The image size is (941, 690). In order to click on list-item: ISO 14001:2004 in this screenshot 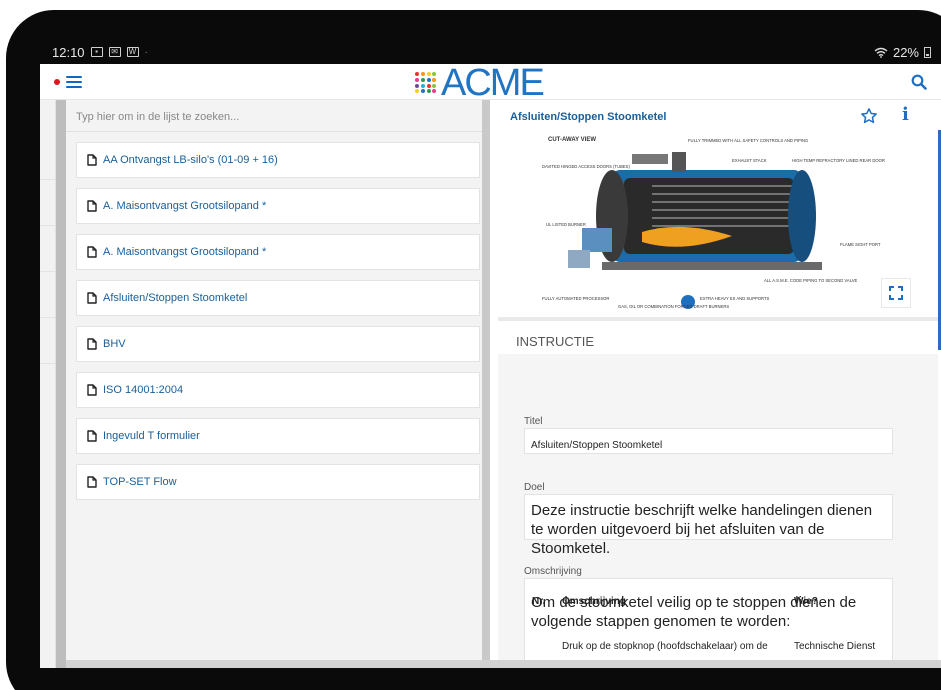, I will do `click(278, 390)`.